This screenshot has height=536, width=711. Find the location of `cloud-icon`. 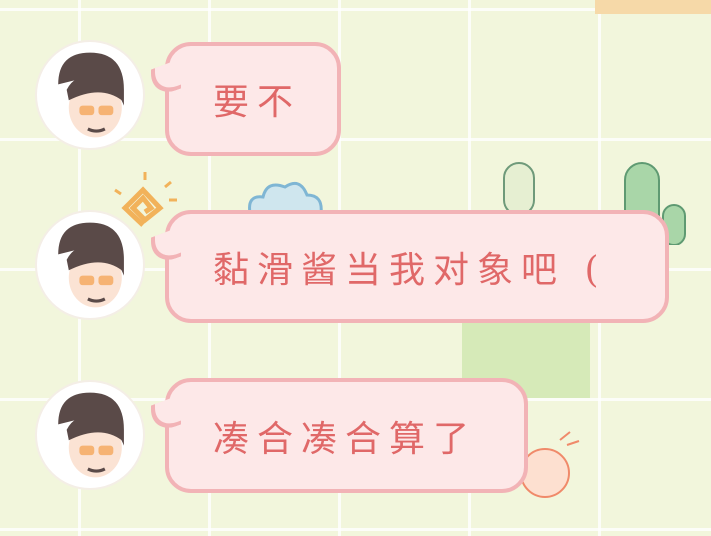

cloud-icon is located at coordinates (285, 197).